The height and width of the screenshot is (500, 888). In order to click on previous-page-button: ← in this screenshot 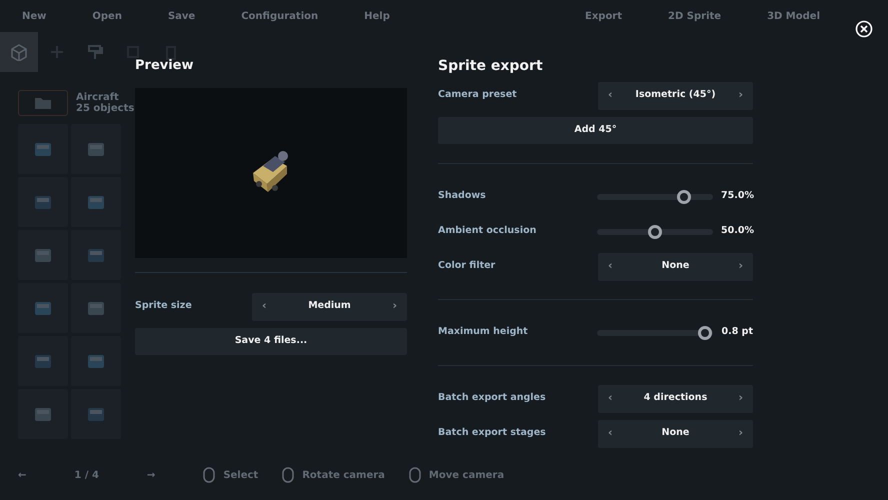, I will do `click(22, 475)`.